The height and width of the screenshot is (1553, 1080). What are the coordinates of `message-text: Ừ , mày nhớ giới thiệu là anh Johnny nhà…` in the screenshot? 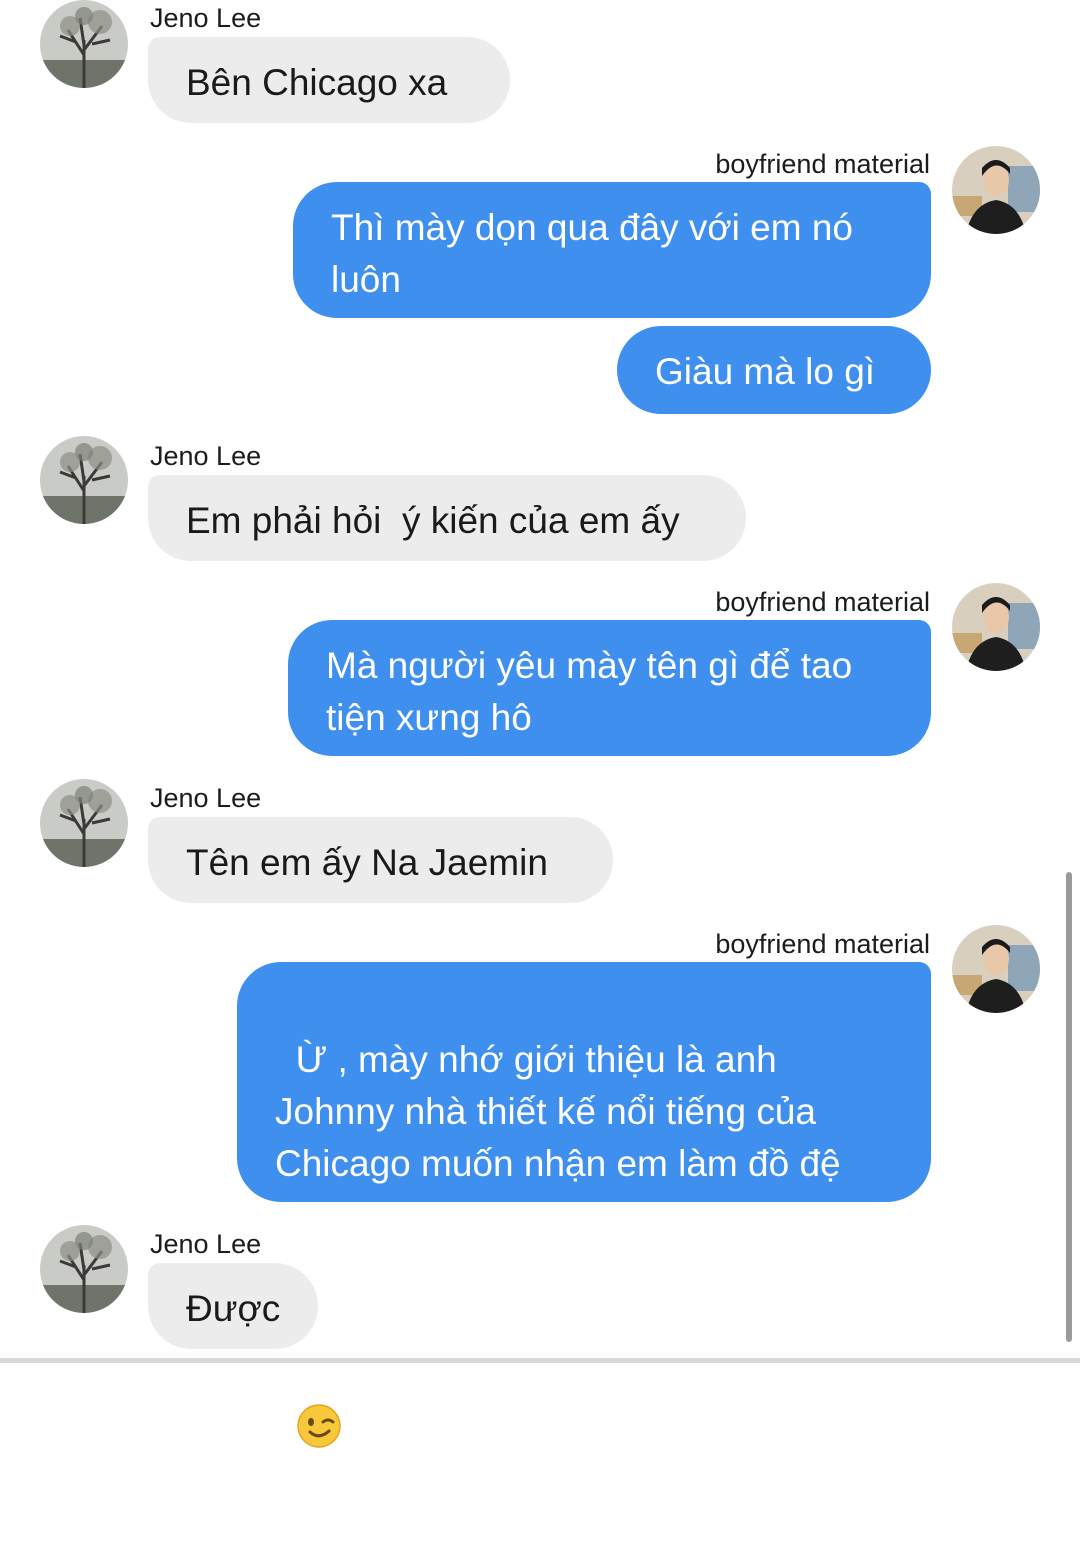 It's located at (558, 1111).